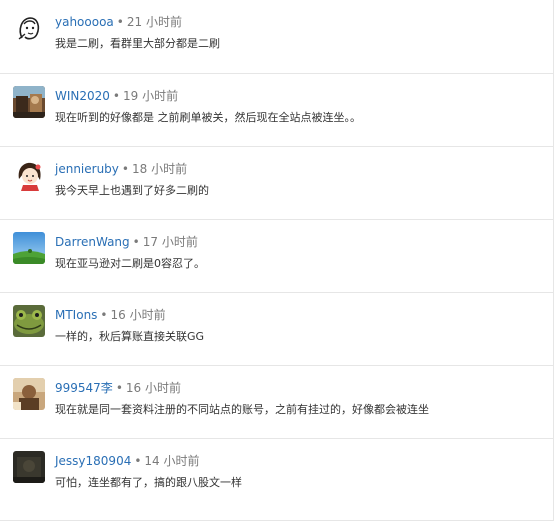 This screenshot has width=554, height=521. I want to click on comment-meta: WIN2020 • 19 小时前, so click(116, 96).